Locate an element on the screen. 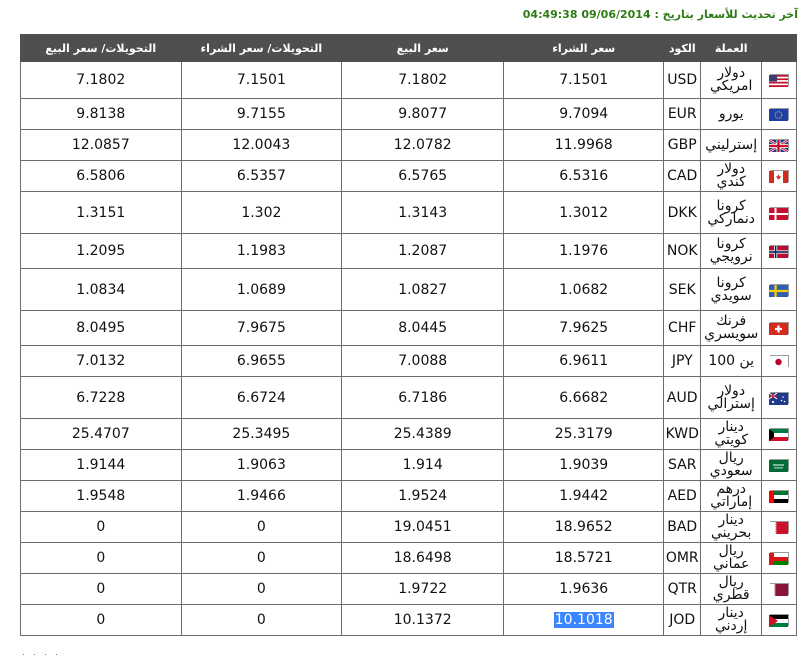  currency-name: فرنك سويسري is located at coordinates (731, 328).